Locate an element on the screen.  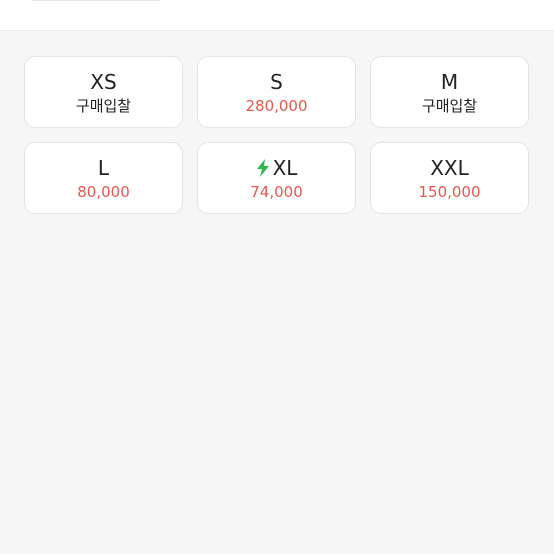
size-price: 80,000 is located at coordinates (103, 191).